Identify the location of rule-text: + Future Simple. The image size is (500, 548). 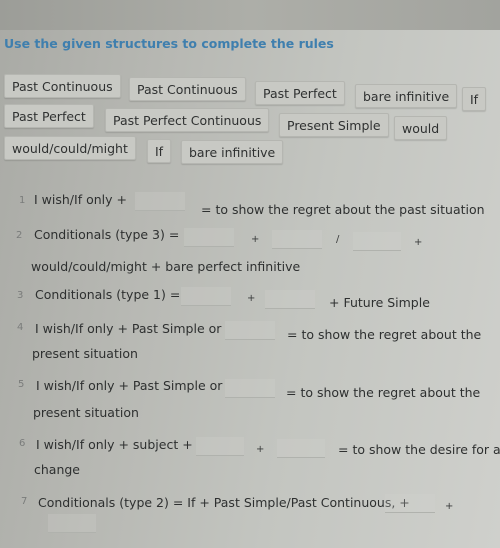
(379, 302).